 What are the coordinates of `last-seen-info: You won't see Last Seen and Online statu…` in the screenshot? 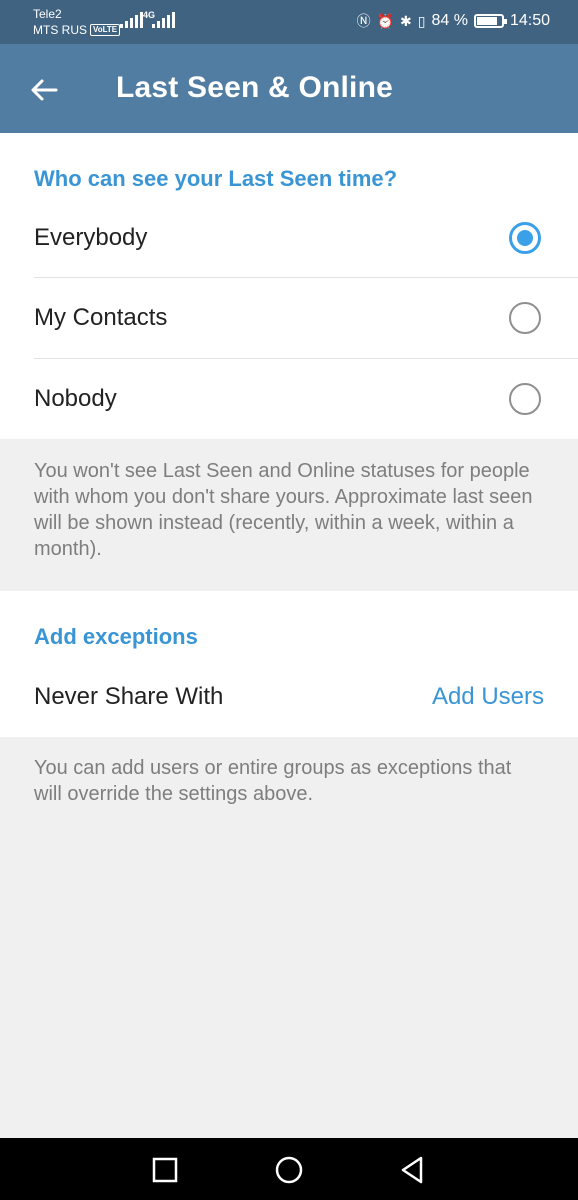 It's located at (283, 510).